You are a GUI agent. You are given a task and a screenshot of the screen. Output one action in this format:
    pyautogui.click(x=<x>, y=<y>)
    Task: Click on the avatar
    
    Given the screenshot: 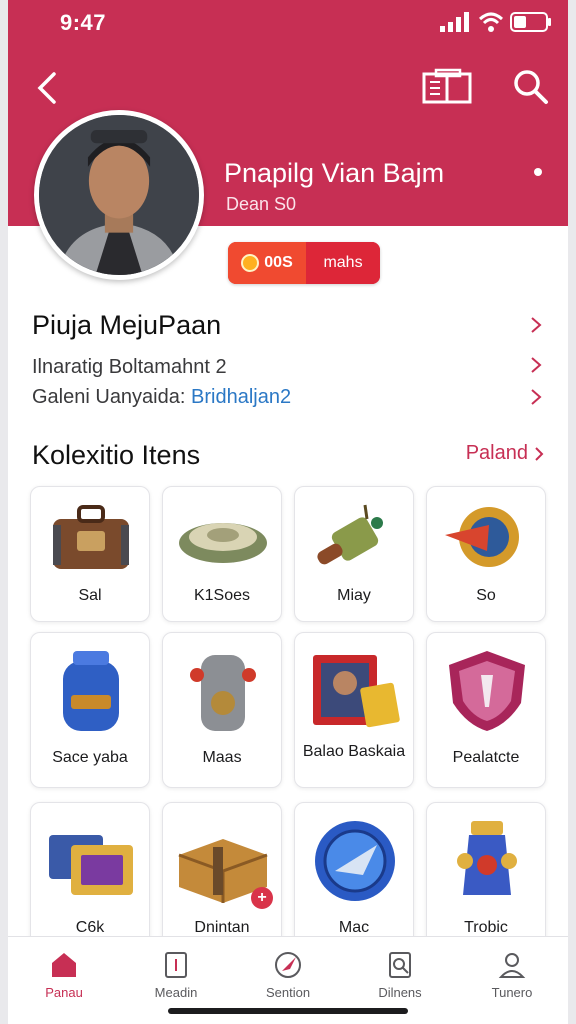 What is the action you would take?
    pyautogui.click(x=119, y=195)
    